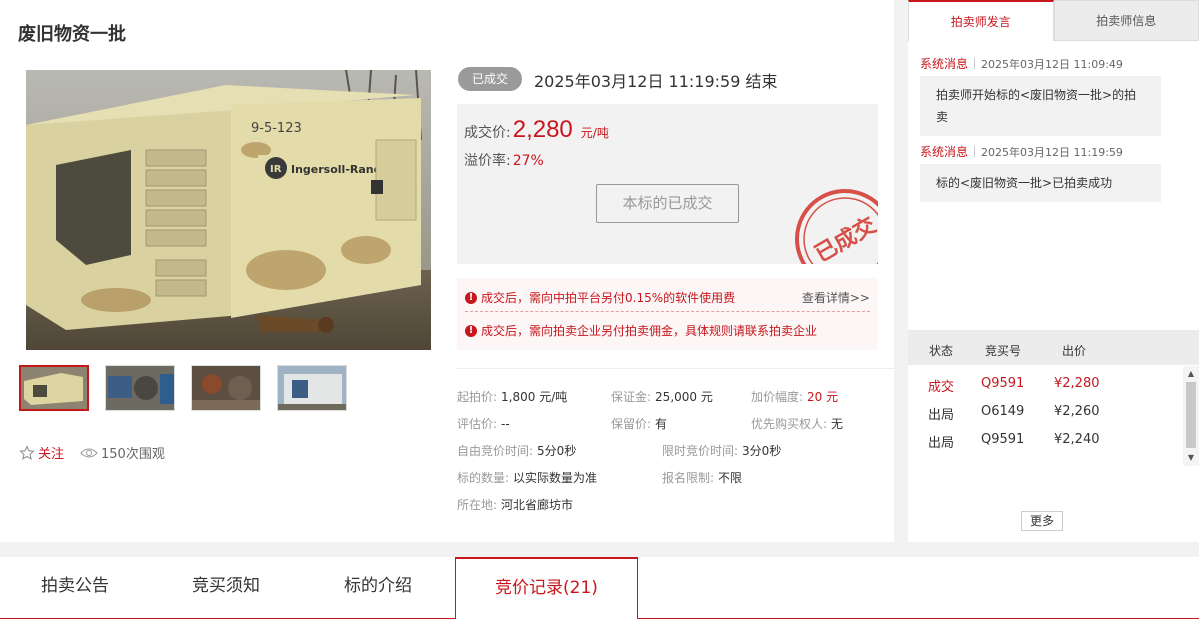  I want to click on premium-row: 溢价率: 27%, so click(504, 160).